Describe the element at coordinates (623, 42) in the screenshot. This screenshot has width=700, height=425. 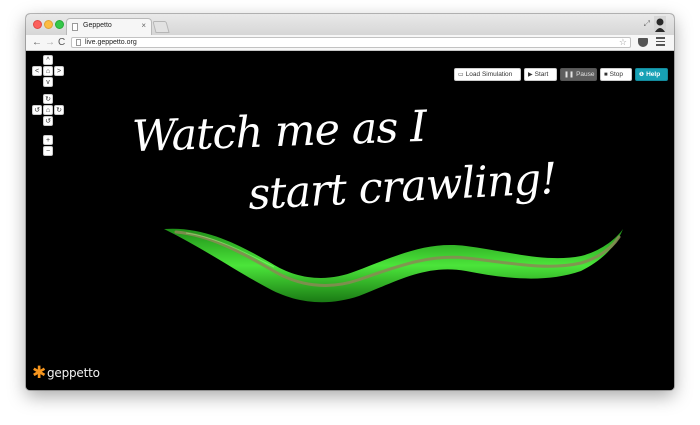
I see `bookmark-star-icon: ☆` at that location.